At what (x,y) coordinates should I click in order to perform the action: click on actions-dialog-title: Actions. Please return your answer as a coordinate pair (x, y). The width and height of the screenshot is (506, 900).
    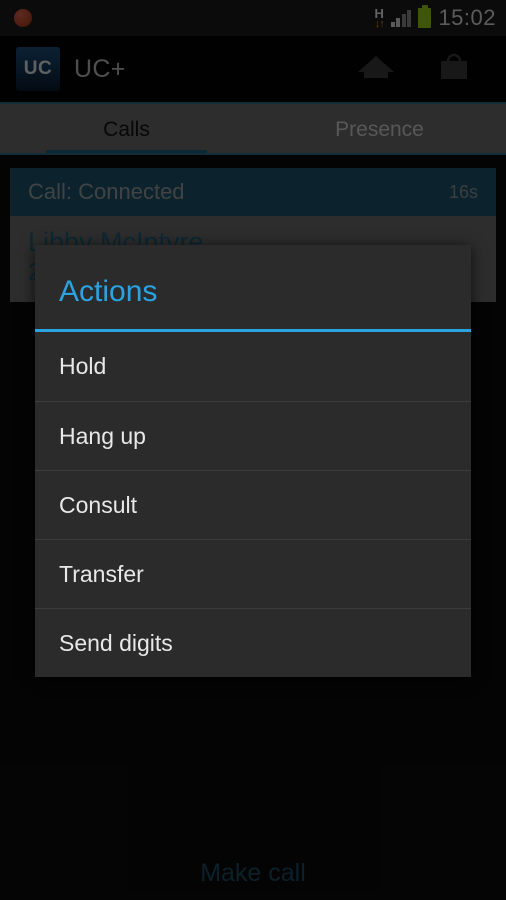
    Looking at the image, I should click on (108, 291).